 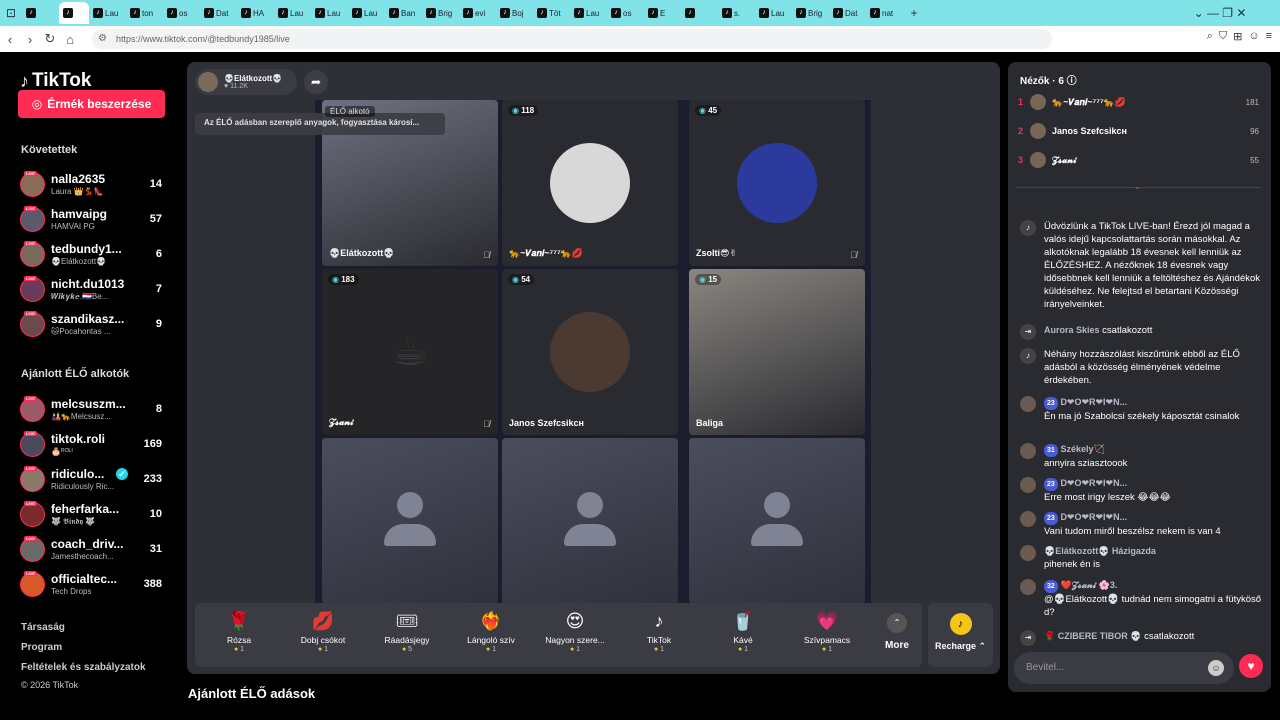 I want to click on gift-item: 🥤 Kávé1, so click(x=743, y=631).